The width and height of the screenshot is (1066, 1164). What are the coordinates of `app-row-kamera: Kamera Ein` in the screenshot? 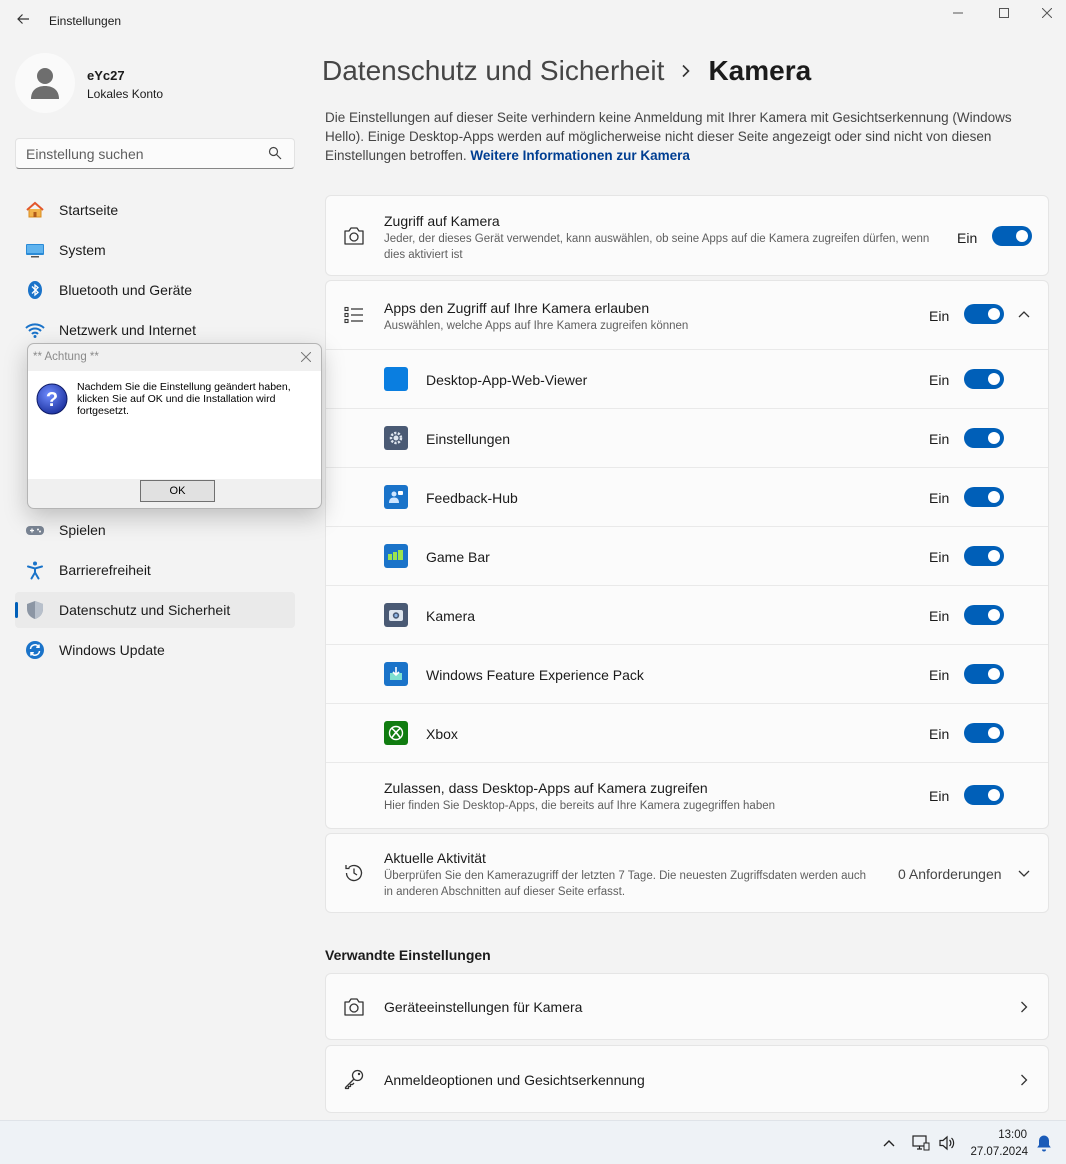 It's located at (687, 615).